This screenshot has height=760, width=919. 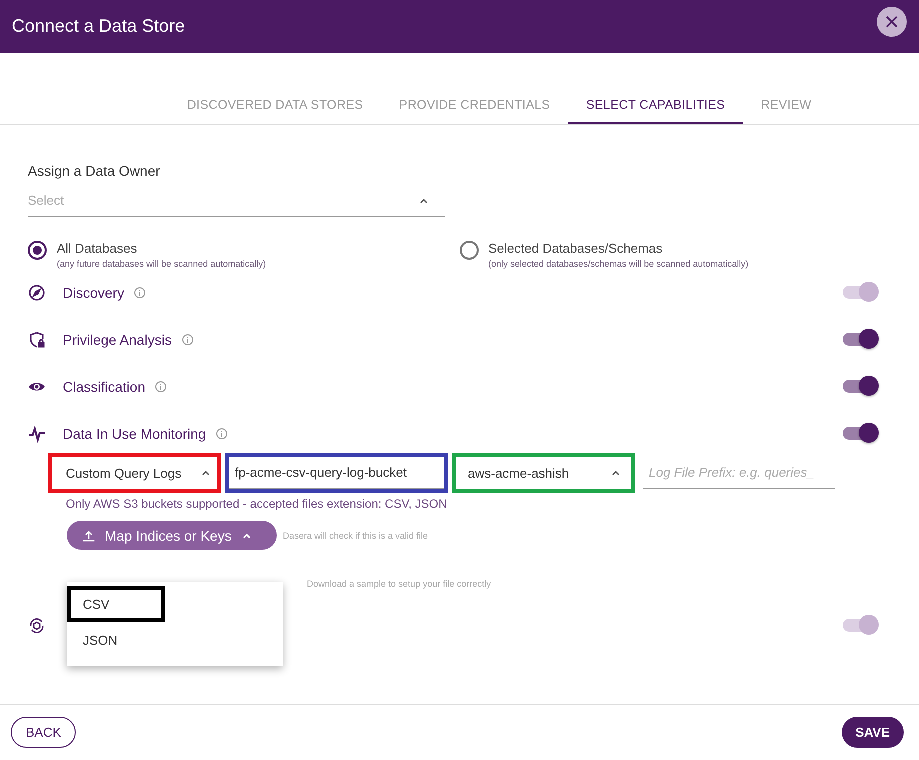 What do you see at coordinates (618, 264) in the screenshot?
I see `scope-note: (only selected databases/schemas will be scanned automatically)` at bounding box center [618, 264].